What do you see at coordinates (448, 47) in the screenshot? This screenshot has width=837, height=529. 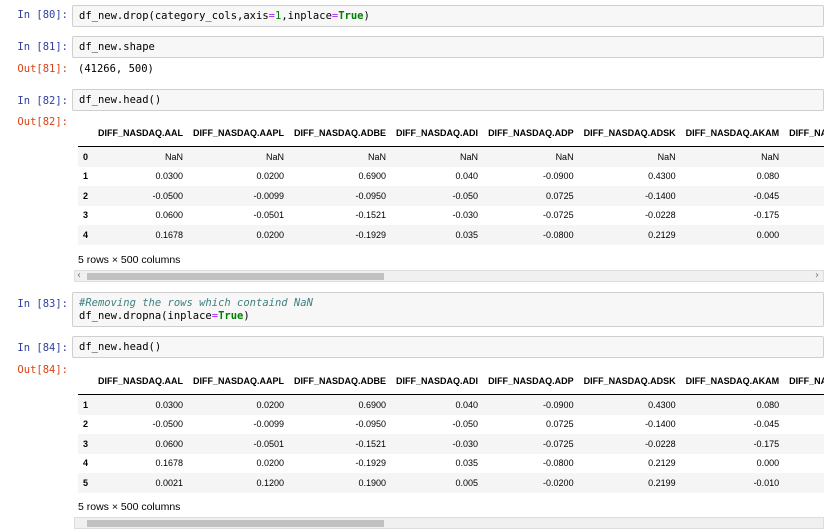 I see `code-cell-81: df_new.shape` at bounding box center [448, 47].